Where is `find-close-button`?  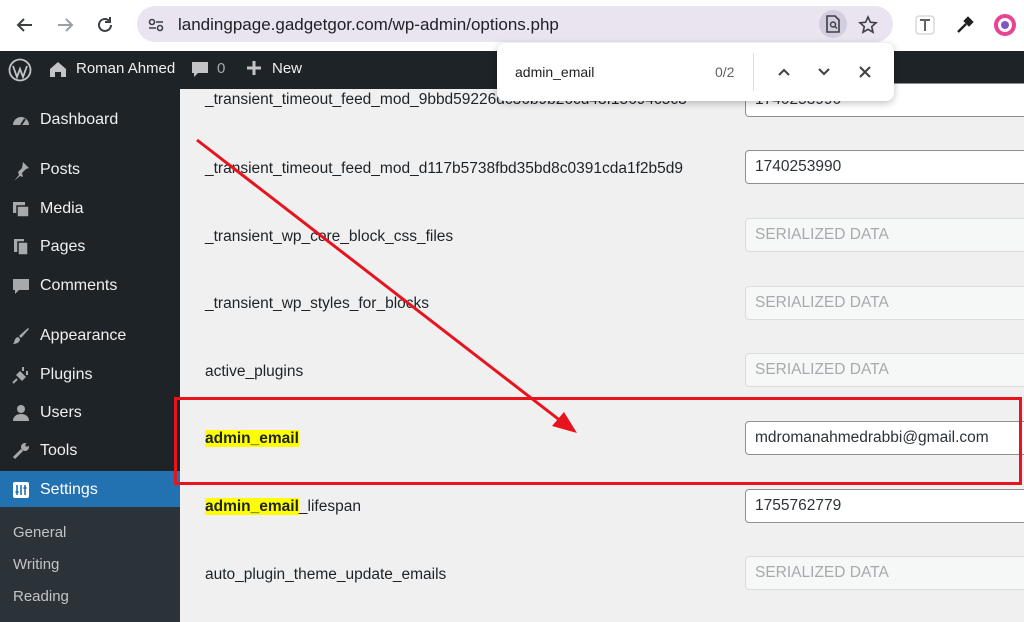 find-close-button is located at coordinates (865, 72).